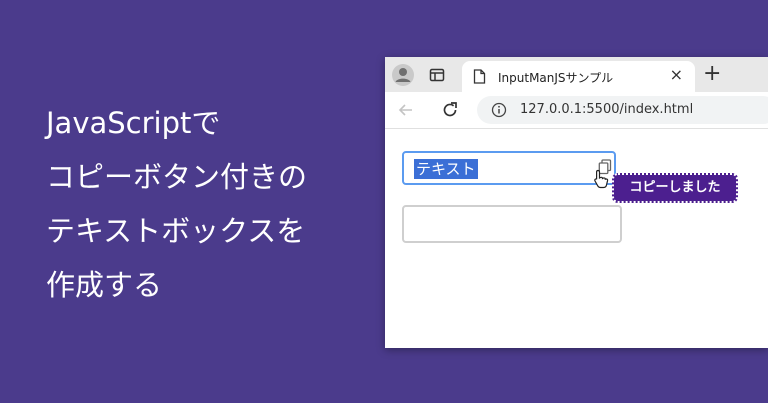  I want to click on headline-line-2: コピーボタン付きの, so click(177, 177).